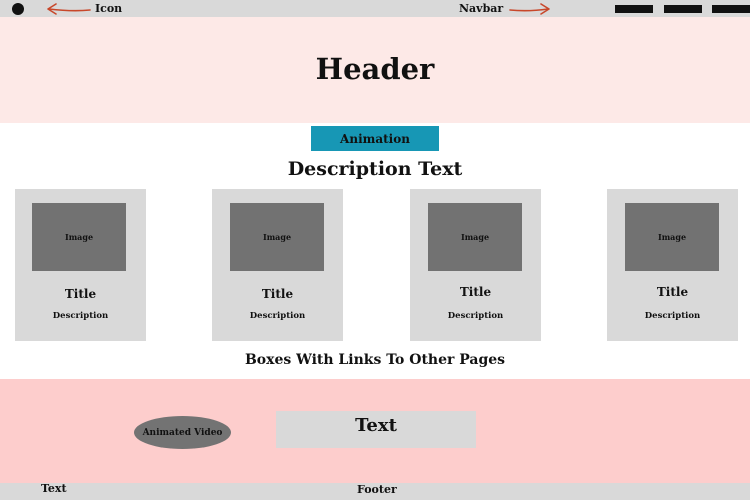 The width and height of the screenshot is (750, 500). Describe the element at coordinates (375, 69) in the screenshot. I see `header-title: Header` at that location.